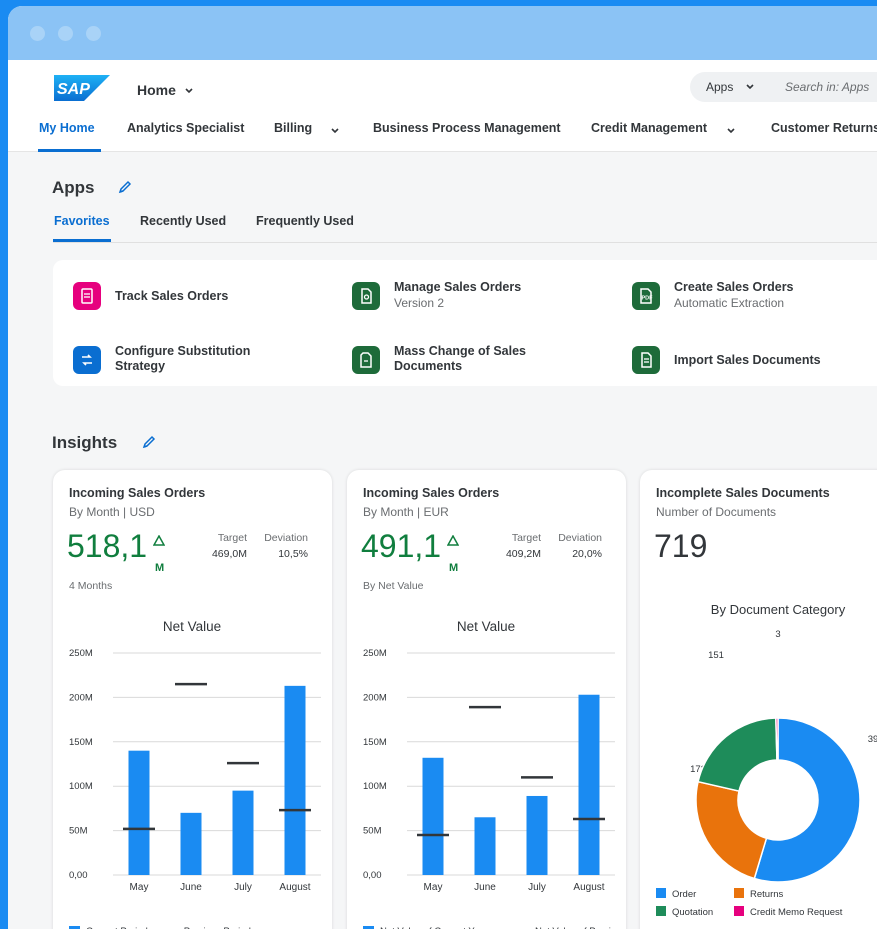 The image size is (877, 929). I want to click on app-title-line1: Configure Substitution, so click(183, 351).